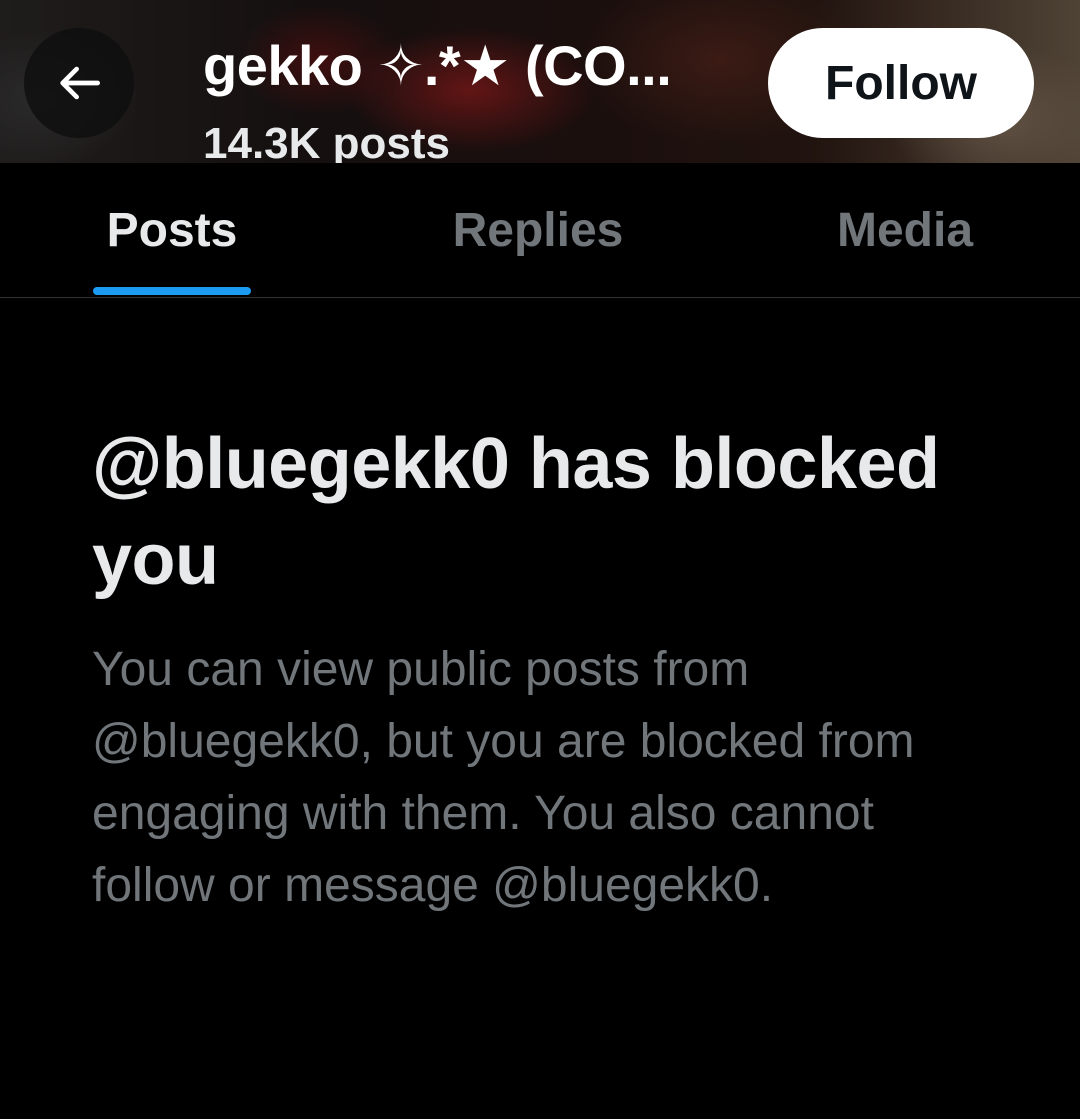 The height and width of the screenshot is (1119, 1080). Describe the element at coordinates (172, 291) in the screenshot. I see `active-tab-indicator` at that location.